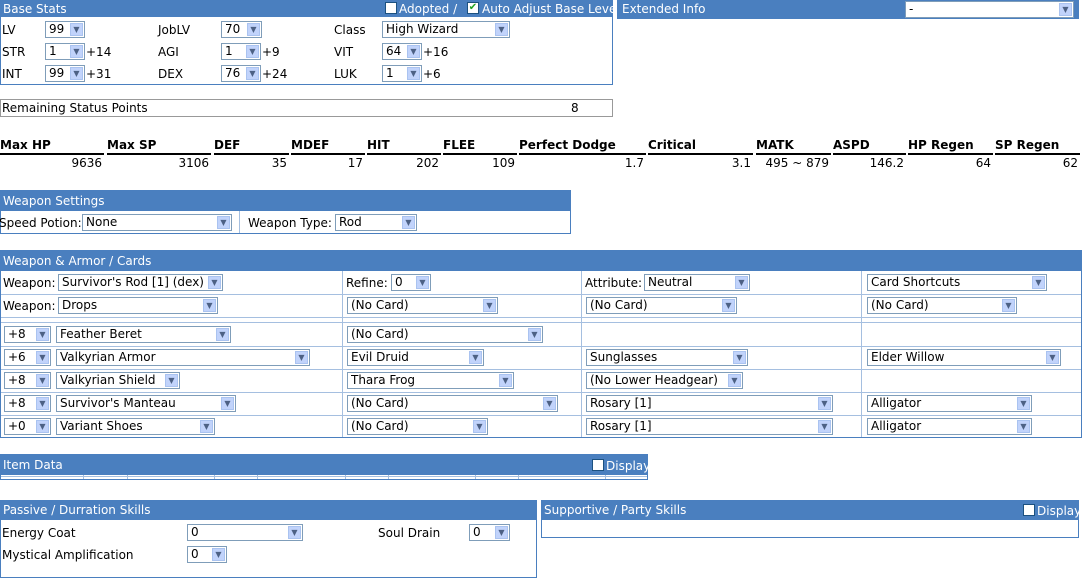  What do you see at coordinates (949, 403) in the screenshot?
I see `accessory1-card-select: Alligator ▼` at bounding box center [949, 403].